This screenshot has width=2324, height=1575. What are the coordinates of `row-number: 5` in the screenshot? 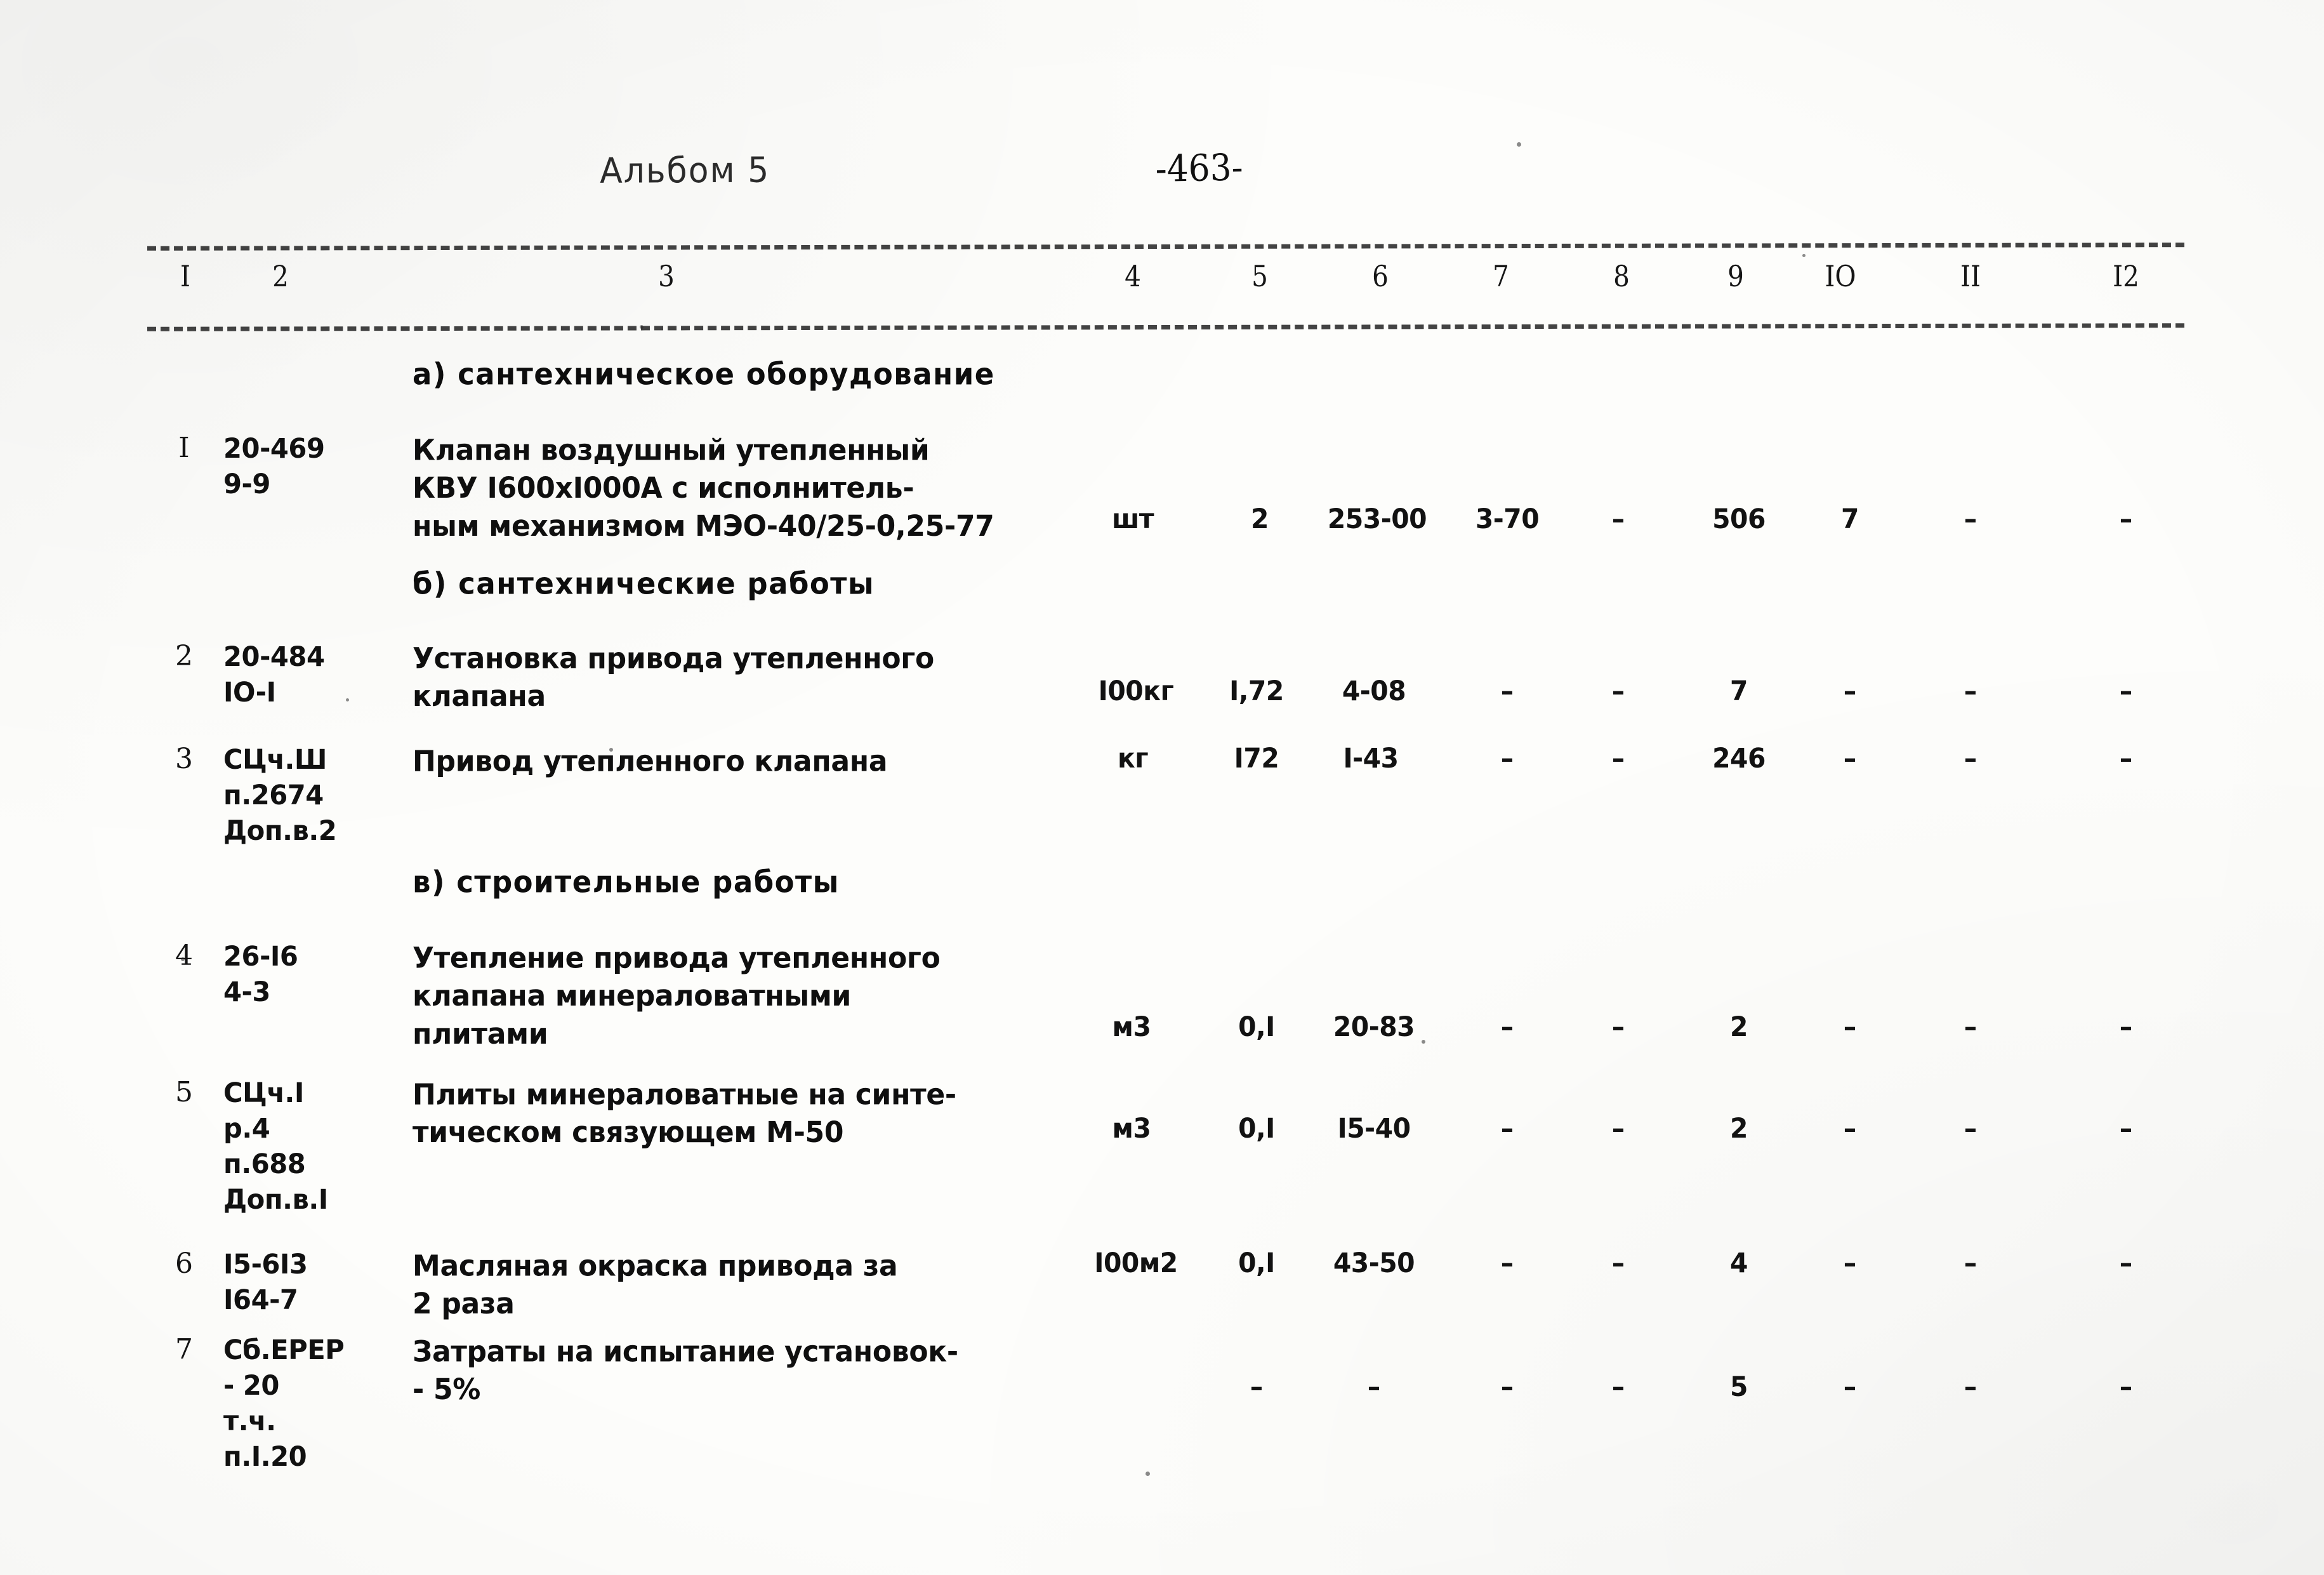 It's located at (184, 1092).